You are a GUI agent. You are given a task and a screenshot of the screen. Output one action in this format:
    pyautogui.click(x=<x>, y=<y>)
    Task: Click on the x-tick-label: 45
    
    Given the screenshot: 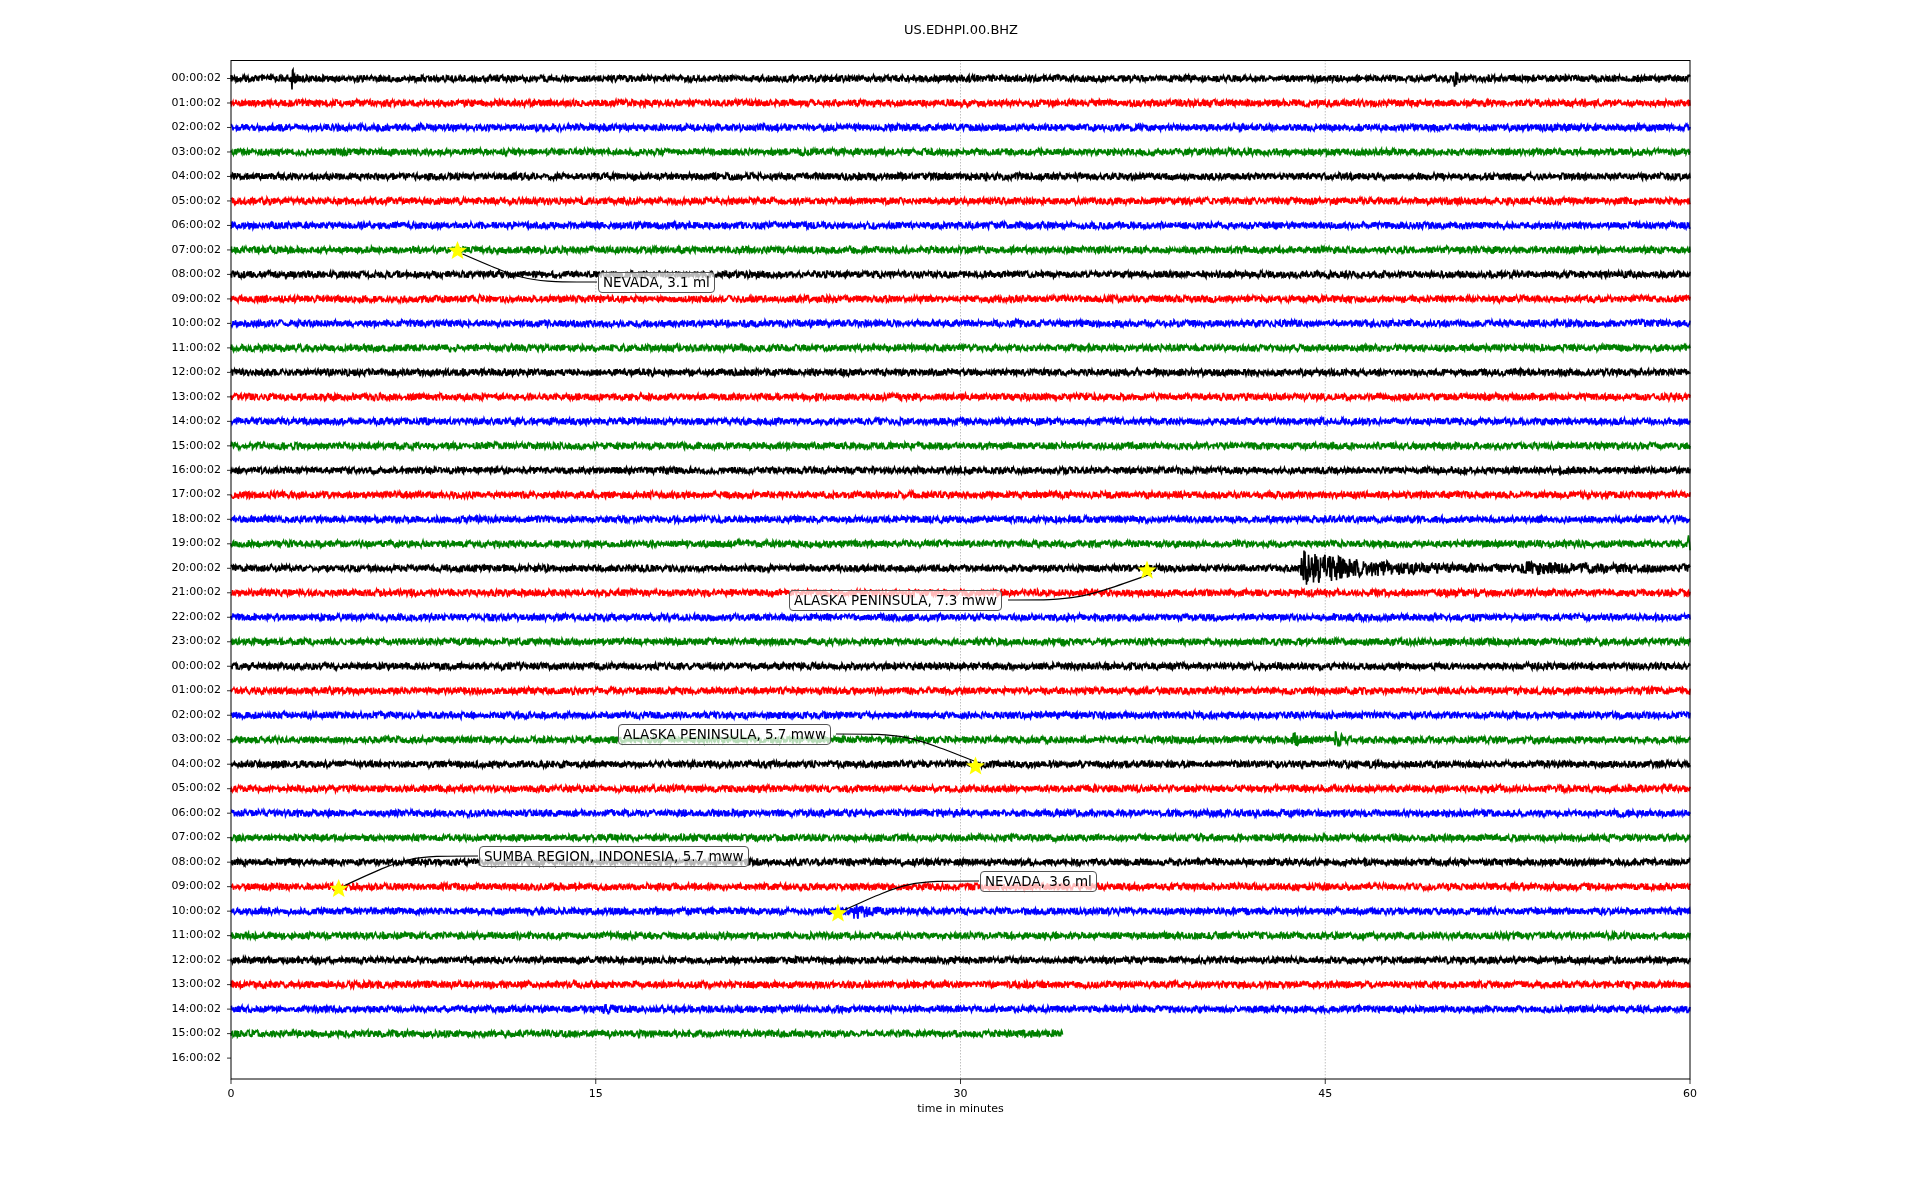 What is the action you would take?
    pyautogui.click(x=1325, y=1093)
    